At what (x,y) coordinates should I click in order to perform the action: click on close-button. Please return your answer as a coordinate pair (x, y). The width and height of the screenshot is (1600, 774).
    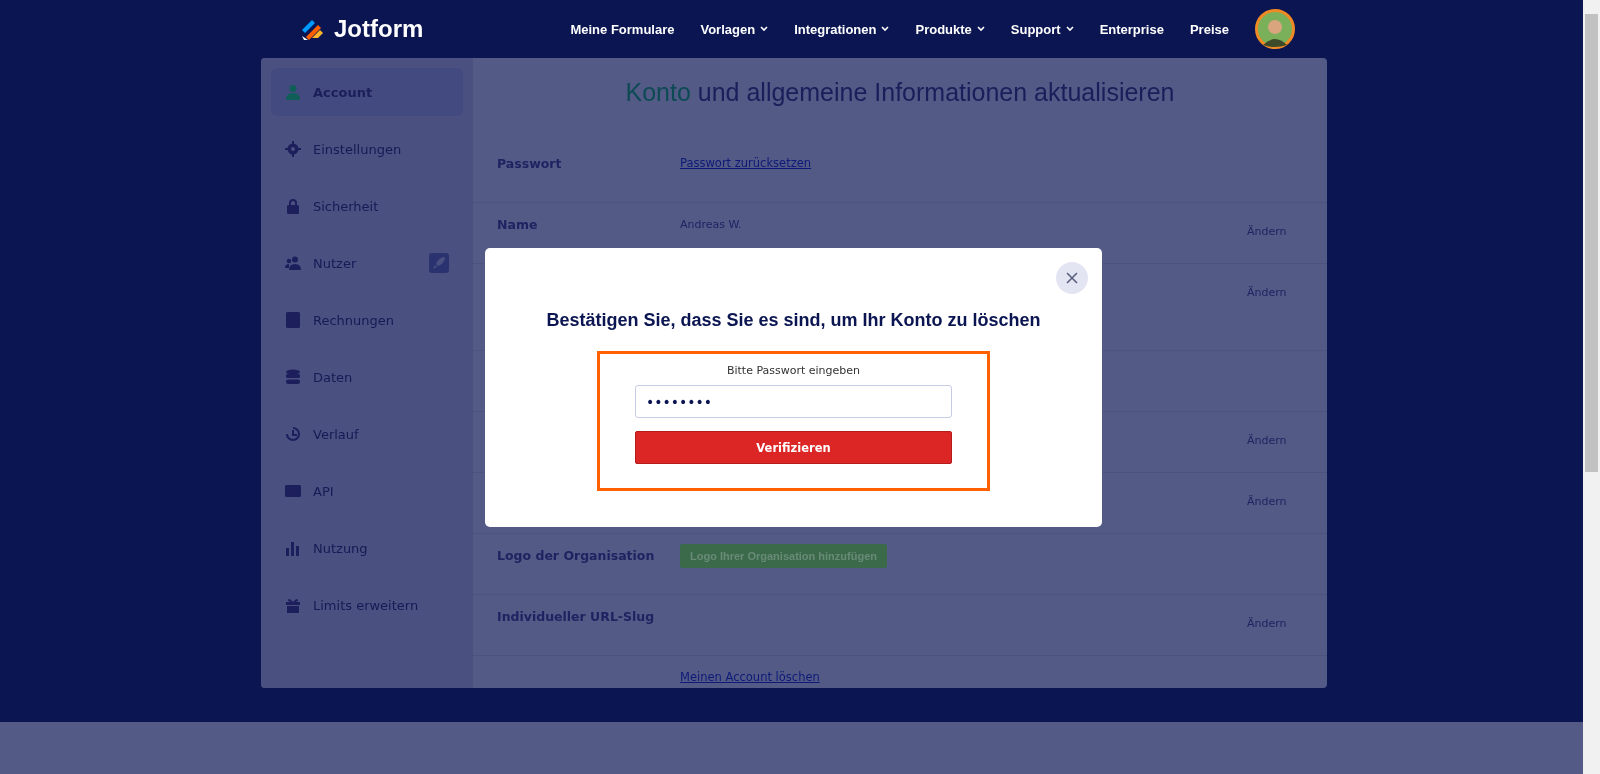
    Looking at the image, I should click on (1072, 278).